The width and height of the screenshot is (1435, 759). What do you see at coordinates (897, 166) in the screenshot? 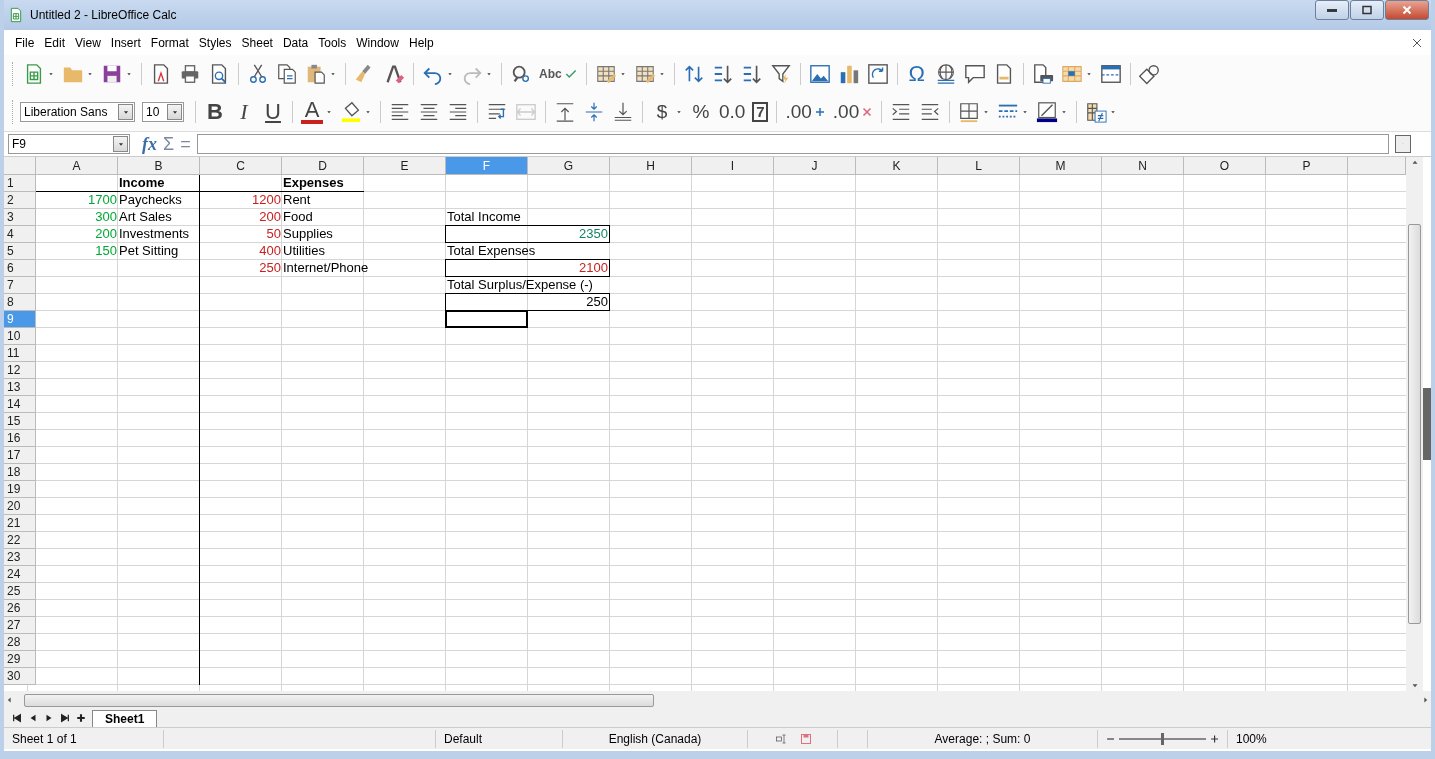
I see `column-header: K` at bounding box center [897, 166].